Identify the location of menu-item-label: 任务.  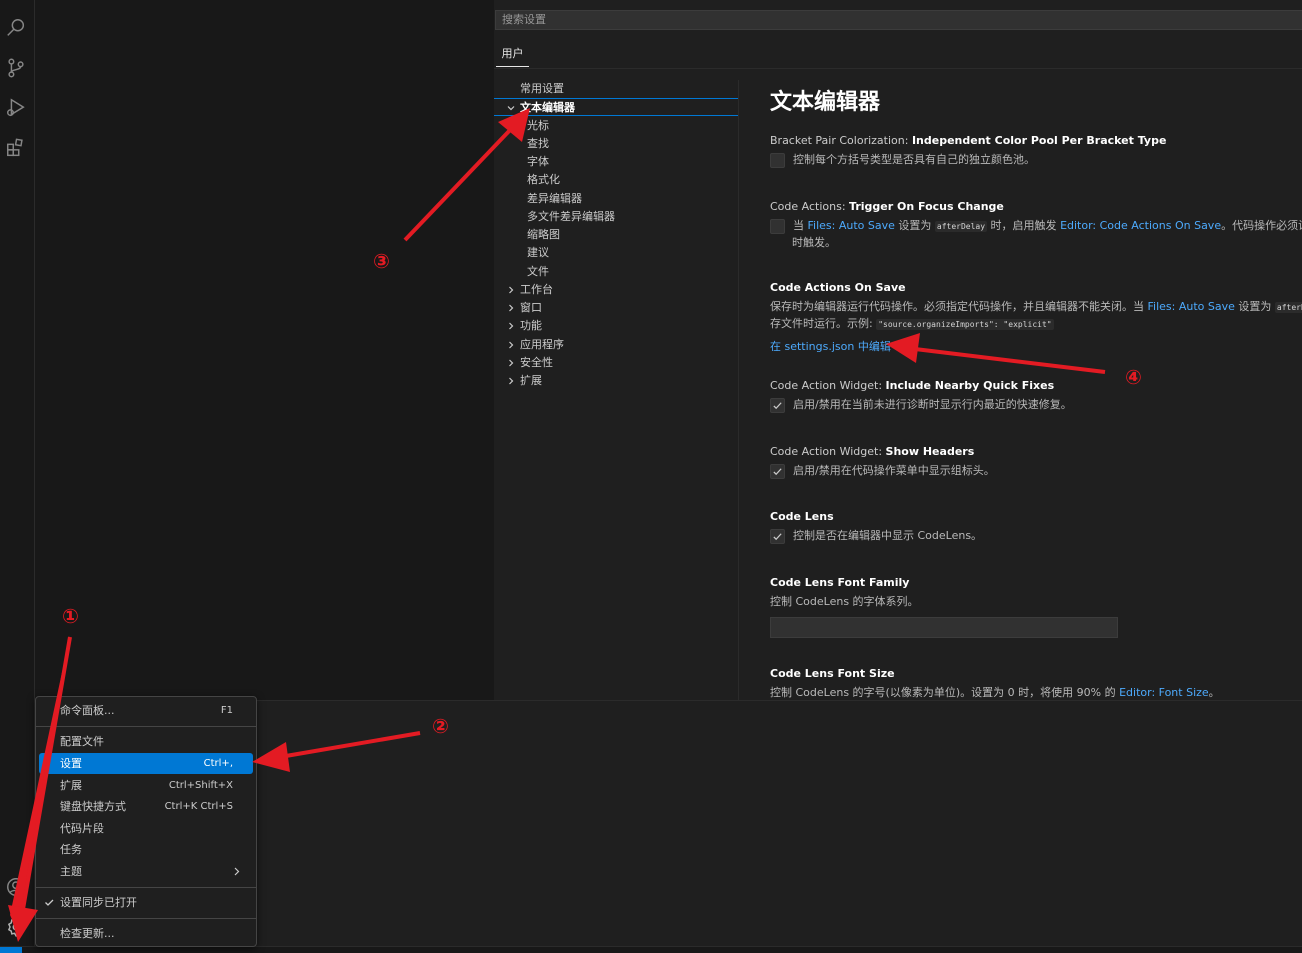
(71, 849).